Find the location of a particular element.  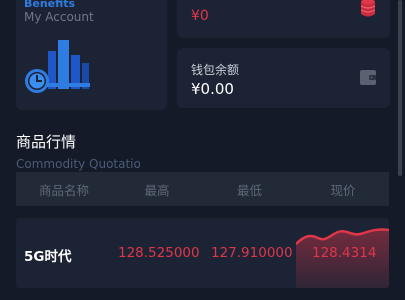

commodity-name: 5G时代 is located at coordinates (48, 257).